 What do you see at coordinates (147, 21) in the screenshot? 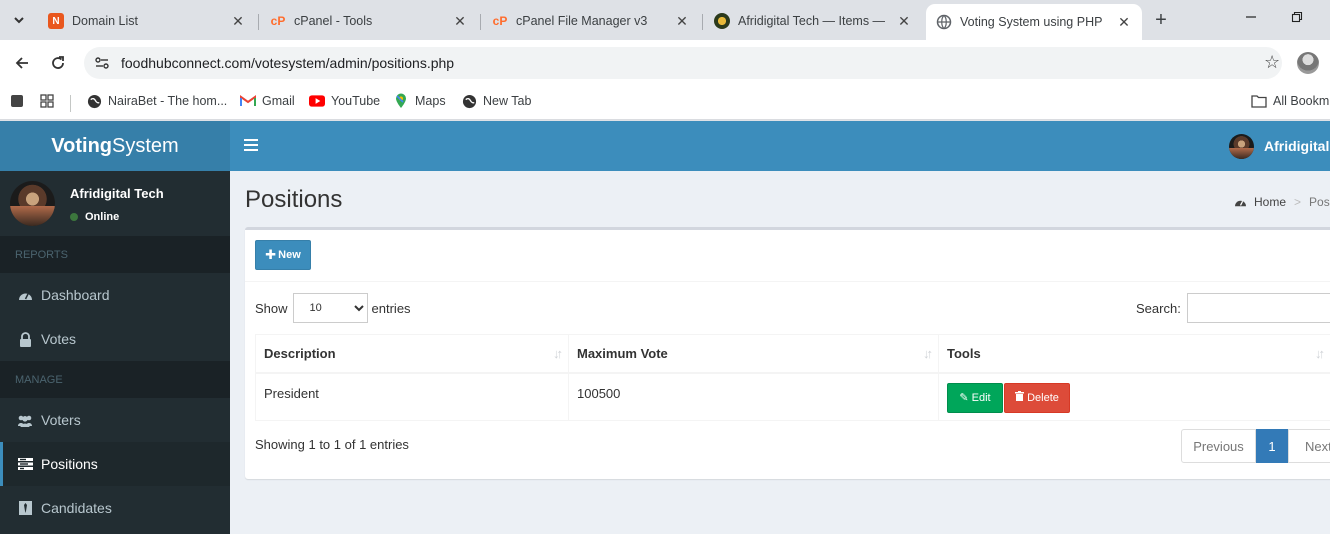
I see `tab-domain-list: N Domain List ✕` at bounding box center [147, 21].